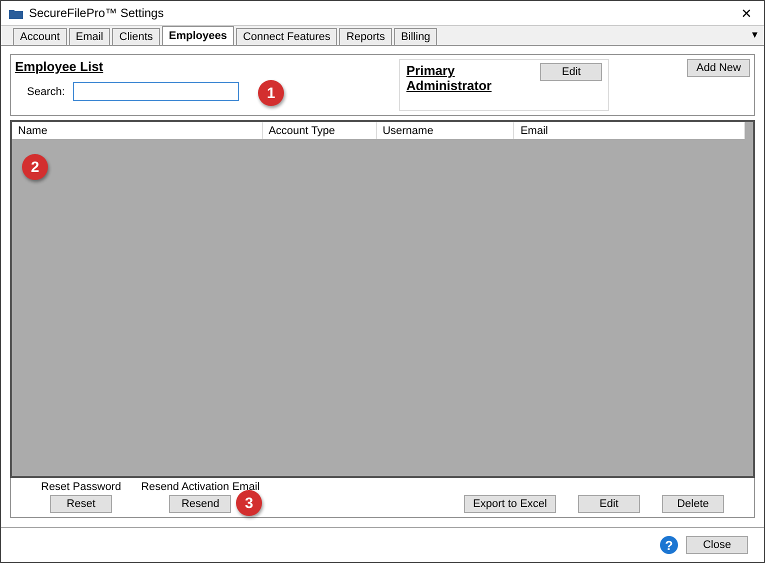  I want to click on close-icon: ✕, so click(746, 13).